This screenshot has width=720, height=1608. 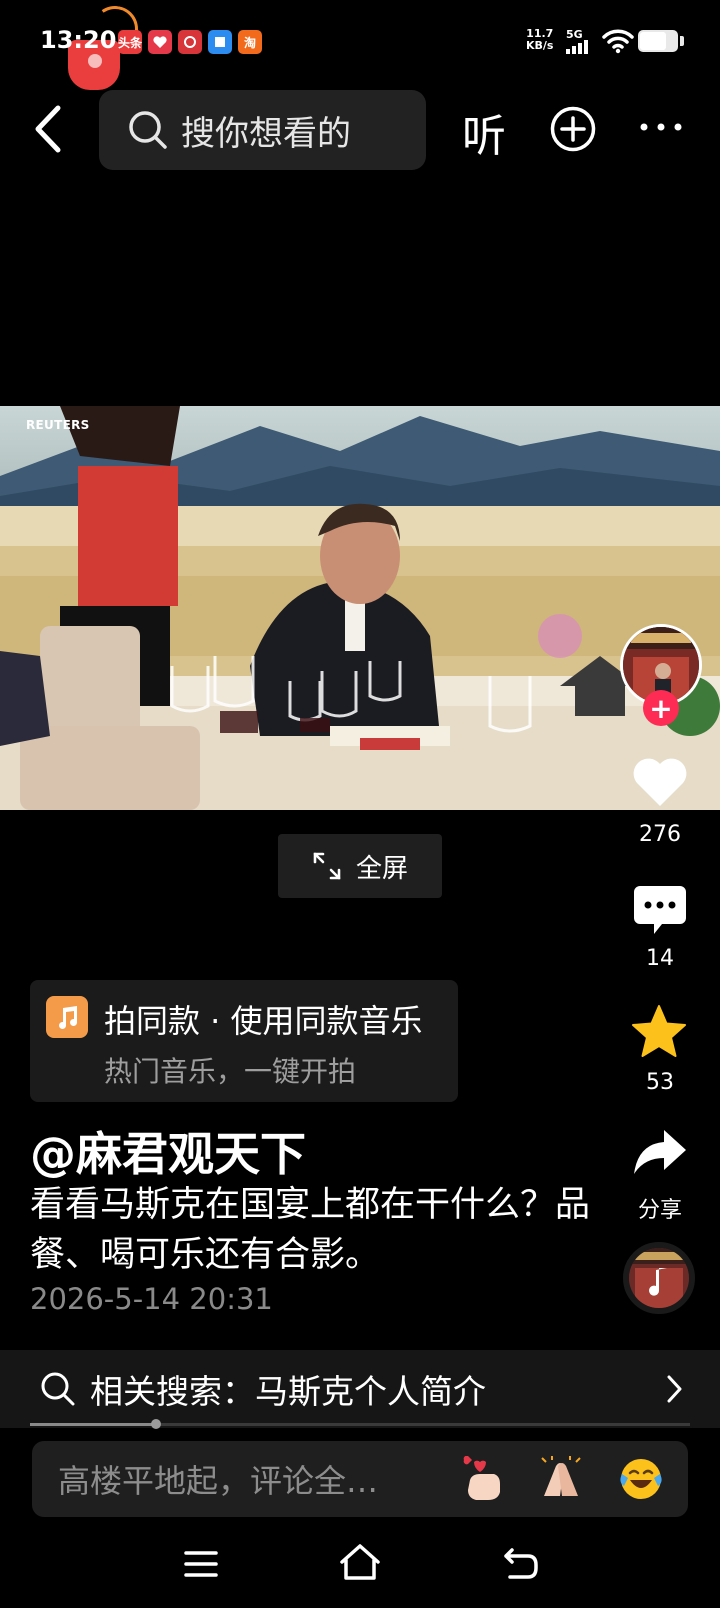 I want to click on related-search: 相关搜索：马斯克个人简介, so click(x=360, y=1389).